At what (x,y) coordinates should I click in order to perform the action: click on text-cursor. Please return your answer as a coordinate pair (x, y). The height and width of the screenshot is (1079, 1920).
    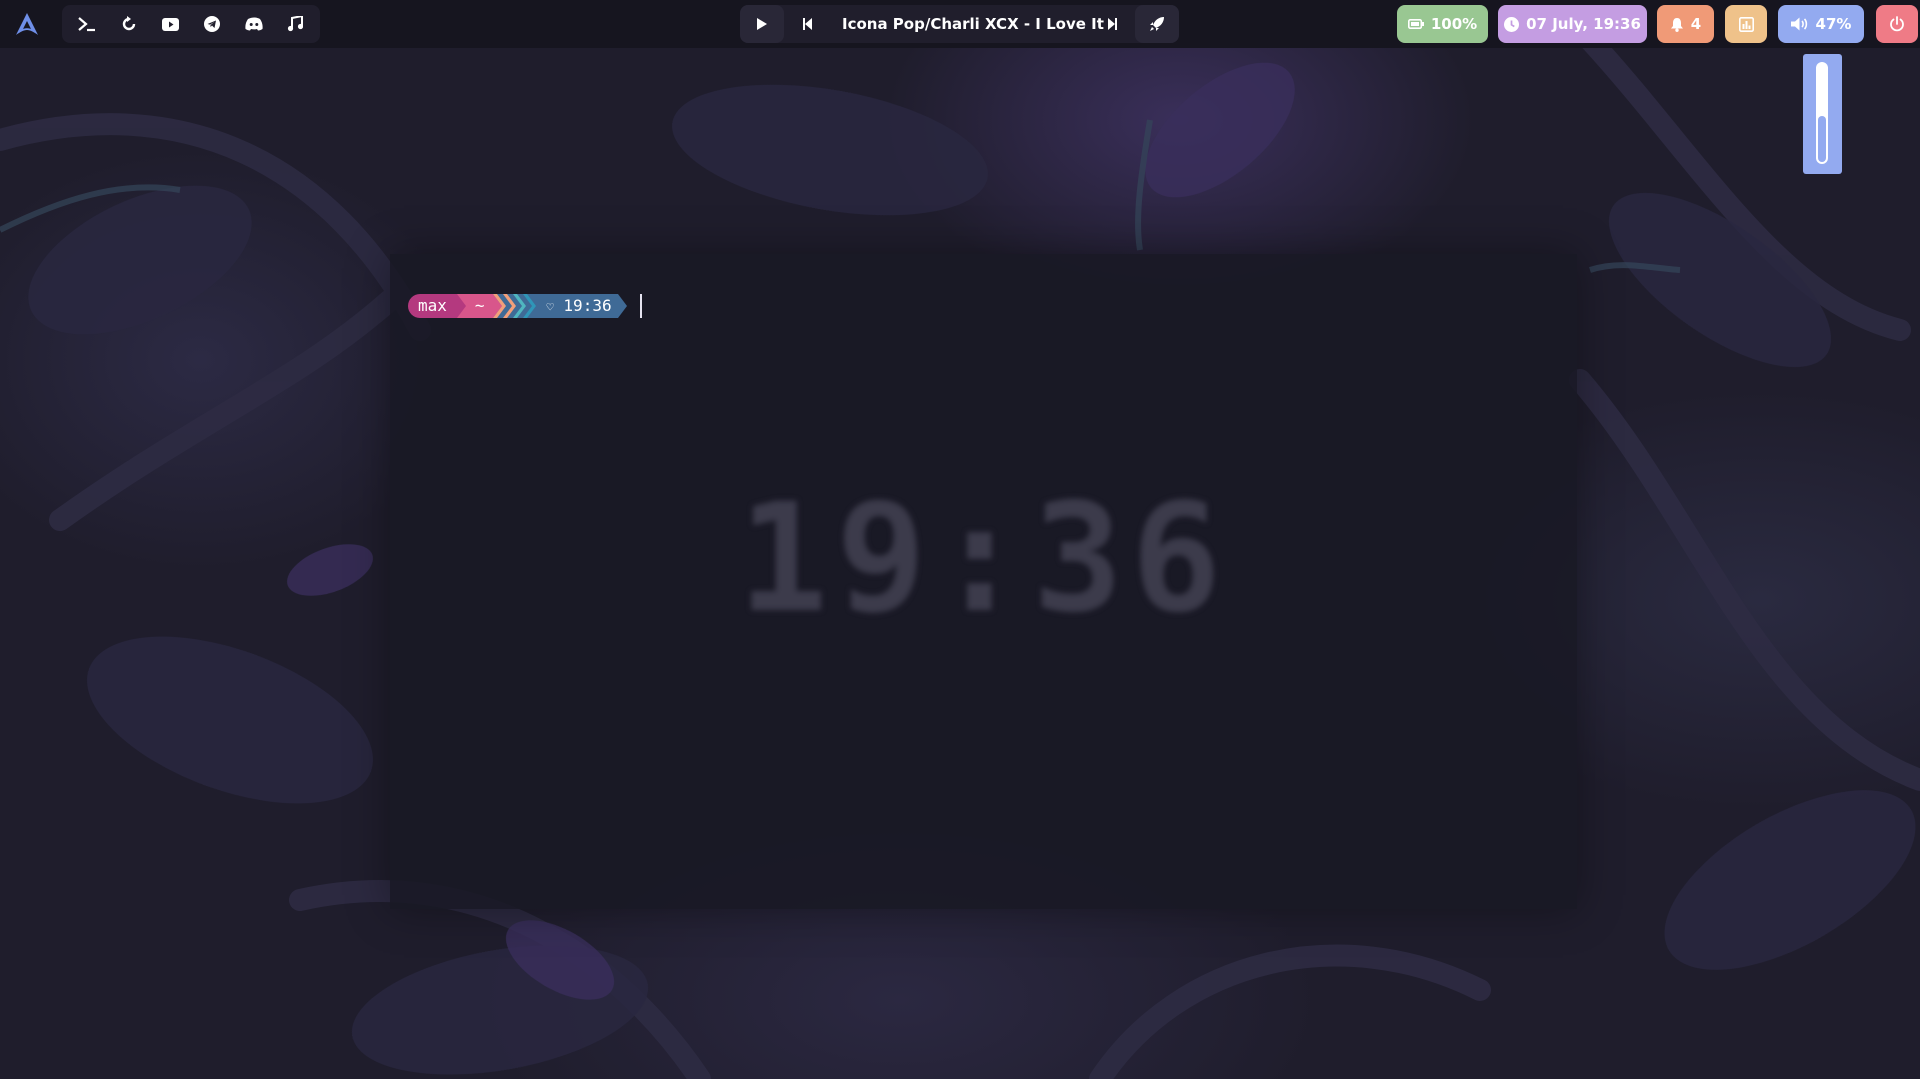
    Looking at the image, I should click on (640, 306).